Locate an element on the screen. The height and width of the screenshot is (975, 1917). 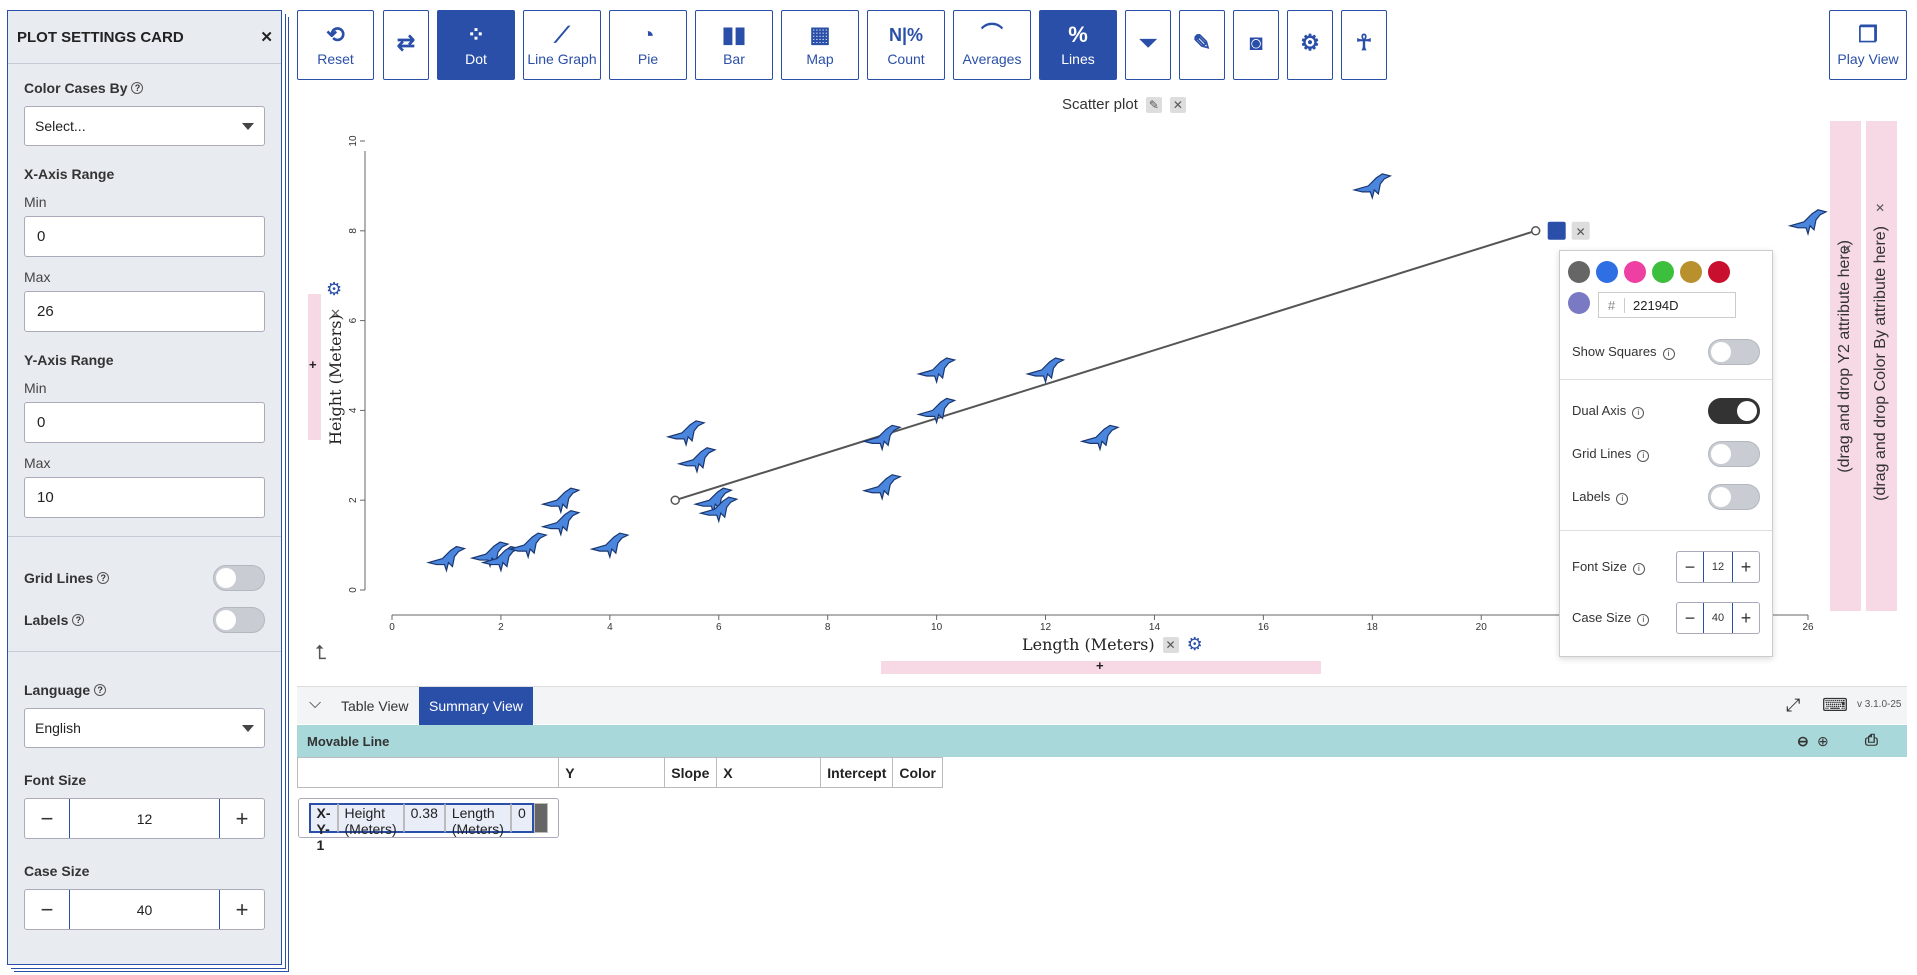
lines-button: % Lines is located at coordinates (1078, 45).